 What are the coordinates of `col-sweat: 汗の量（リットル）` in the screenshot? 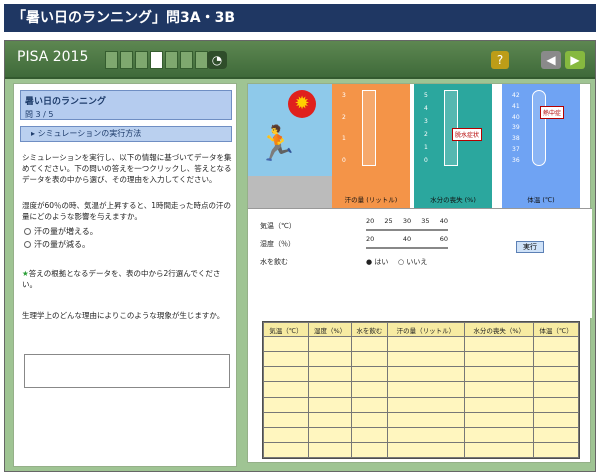 It's located at (426, 329).